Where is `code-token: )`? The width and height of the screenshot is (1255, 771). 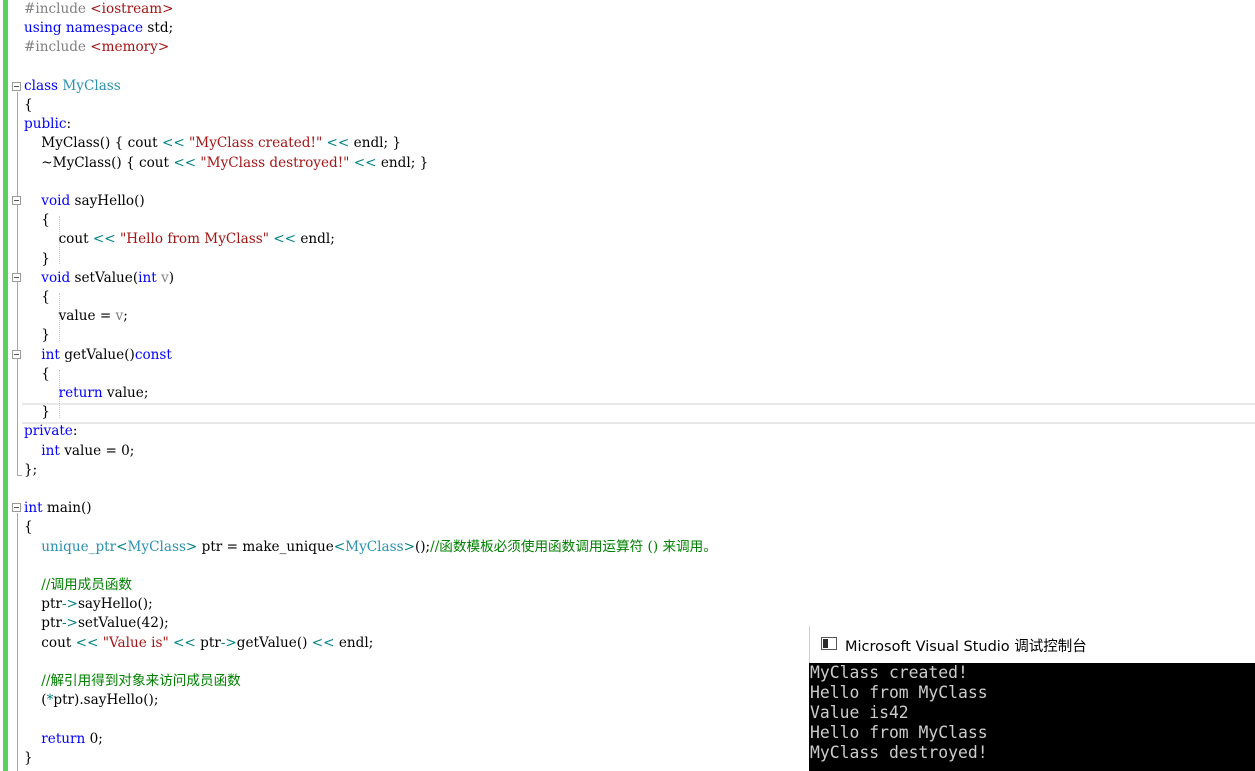
code-token: ) is located at coordinates (171, 278).